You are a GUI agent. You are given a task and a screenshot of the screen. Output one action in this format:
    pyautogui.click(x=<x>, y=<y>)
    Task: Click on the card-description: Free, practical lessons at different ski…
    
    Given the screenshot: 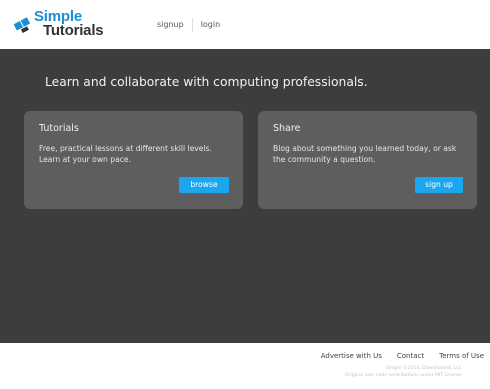 What is the action you would take?
    pyautogui.click(x=125, y=154)
    